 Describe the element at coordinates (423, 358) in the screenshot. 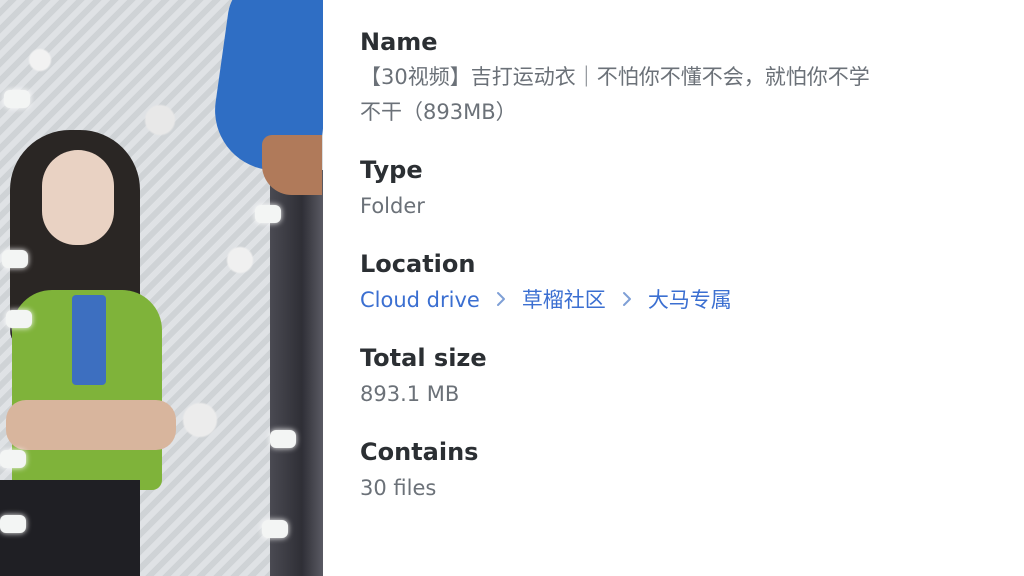

I see `total-size-label: Total size` at that location.